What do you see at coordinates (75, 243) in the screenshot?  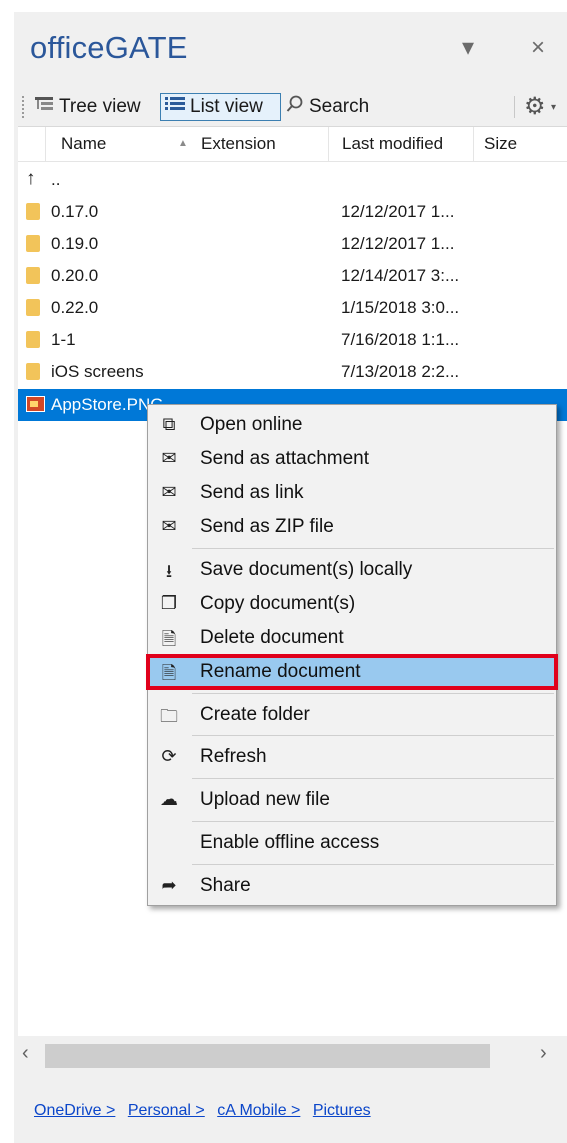 I see `item-name: 0.19.0` at bounding box center [75, 243].